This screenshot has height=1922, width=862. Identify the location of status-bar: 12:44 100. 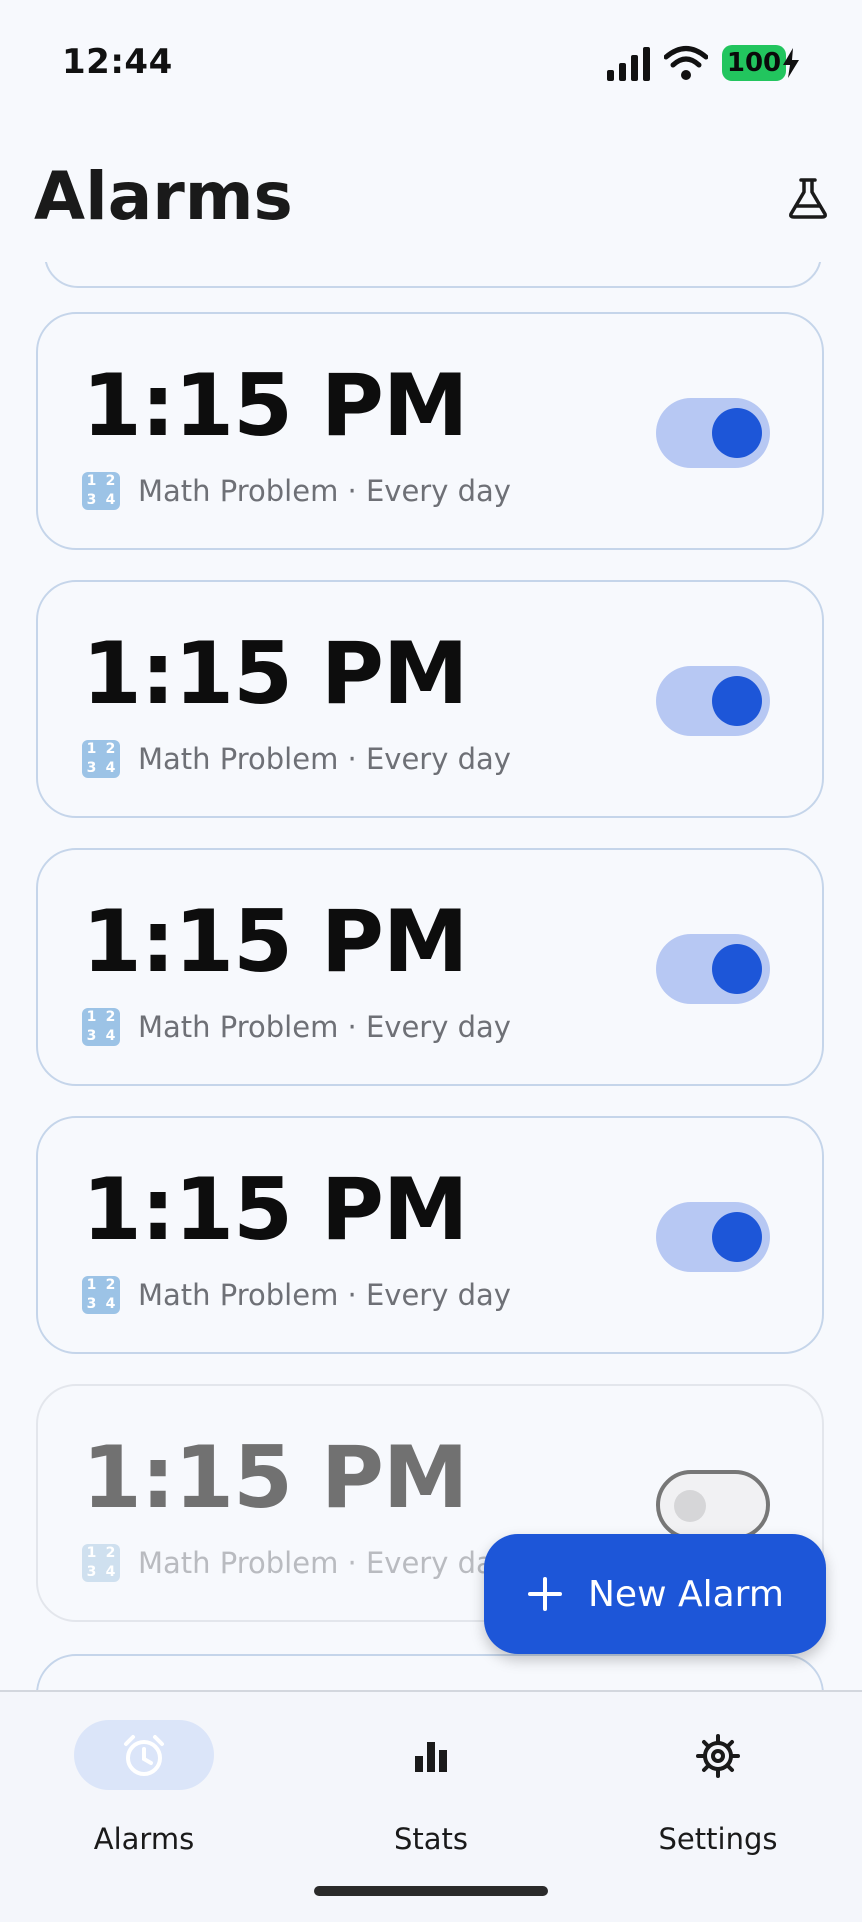
(431, 55).